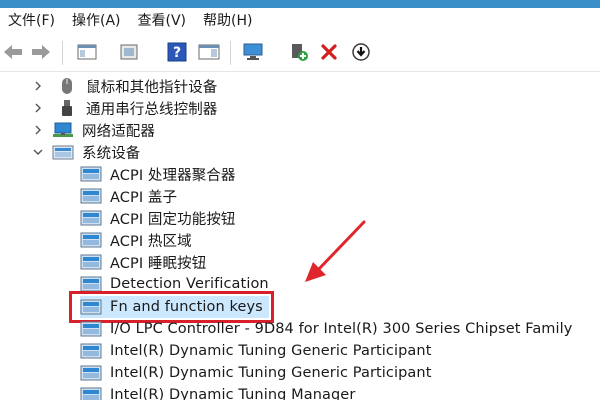  What do you see at coordinates (329, 52) in the screenshot?
I see `uninstall-device-icon` at bounding box center [329, 52].